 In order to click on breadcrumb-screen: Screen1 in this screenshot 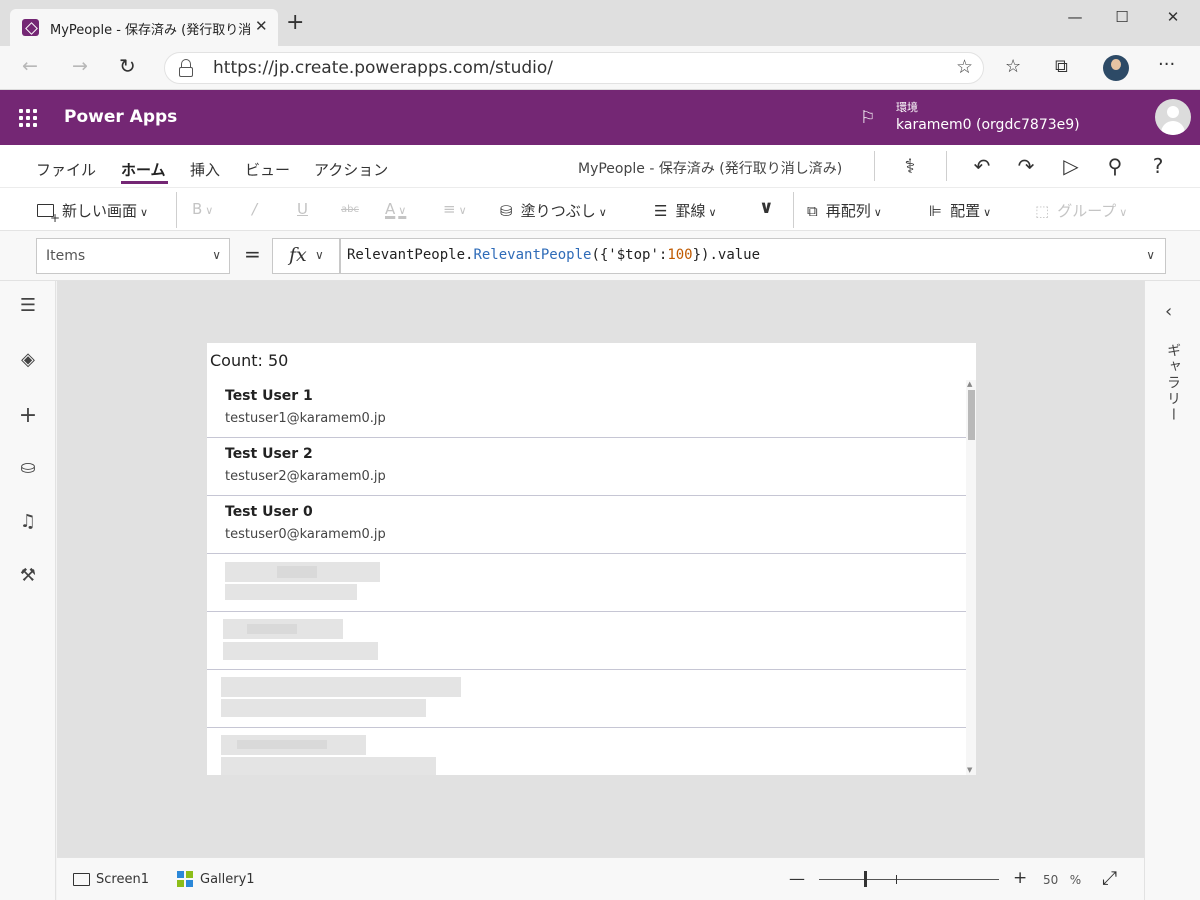, I will do `click(122, 879)`.